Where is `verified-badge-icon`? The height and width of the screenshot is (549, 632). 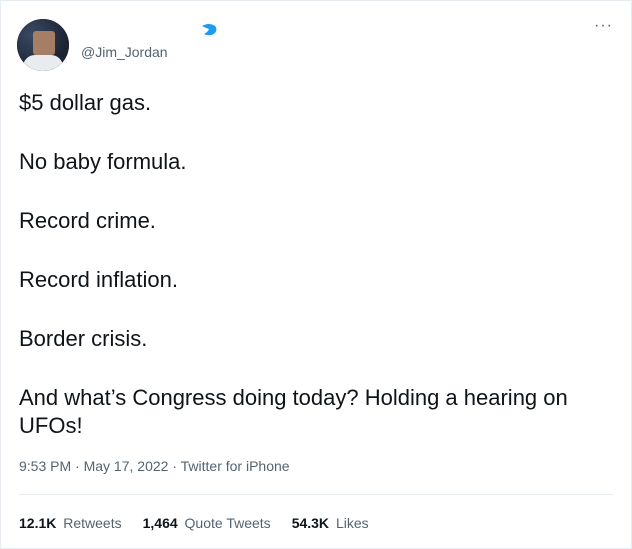 verified-badge-icon is located at coordinates (209, 30).